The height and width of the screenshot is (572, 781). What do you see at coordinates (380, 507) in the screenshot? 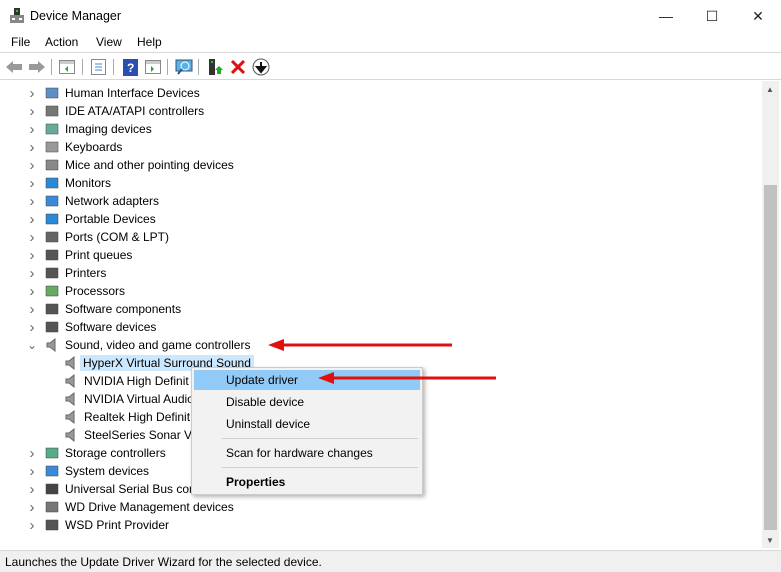
I see `category-item: › WD Drive Management devices` at bounding box center [380, 507].